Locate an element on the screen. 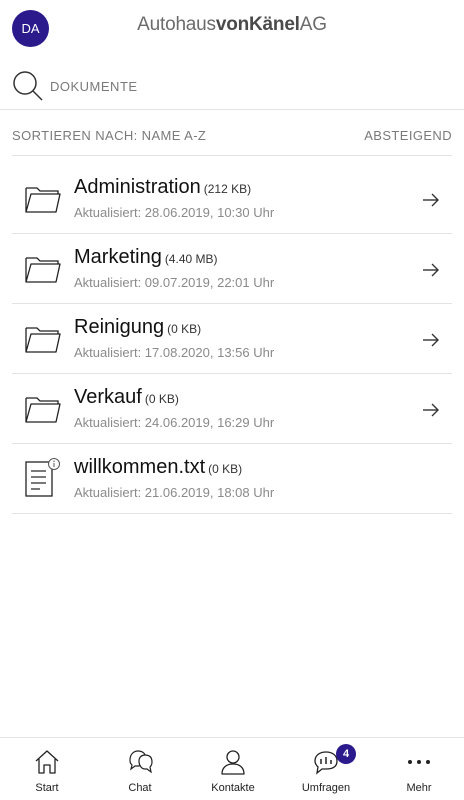 The width and height of the screenshot is (464, 800). tab-umfragen: 4 Umfragen is located at coordinates (326, 769).